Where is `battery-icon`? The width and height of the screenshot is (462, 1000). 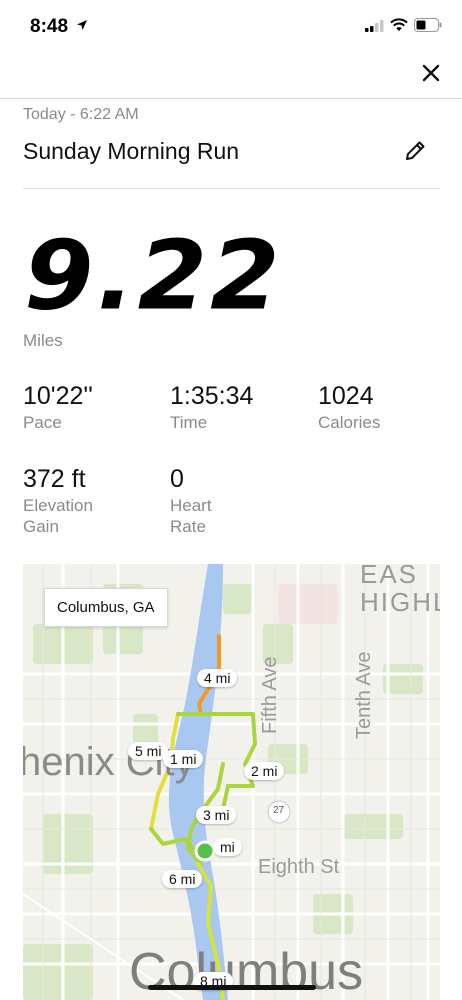 battery-icon is located at coordinates (428, 25).